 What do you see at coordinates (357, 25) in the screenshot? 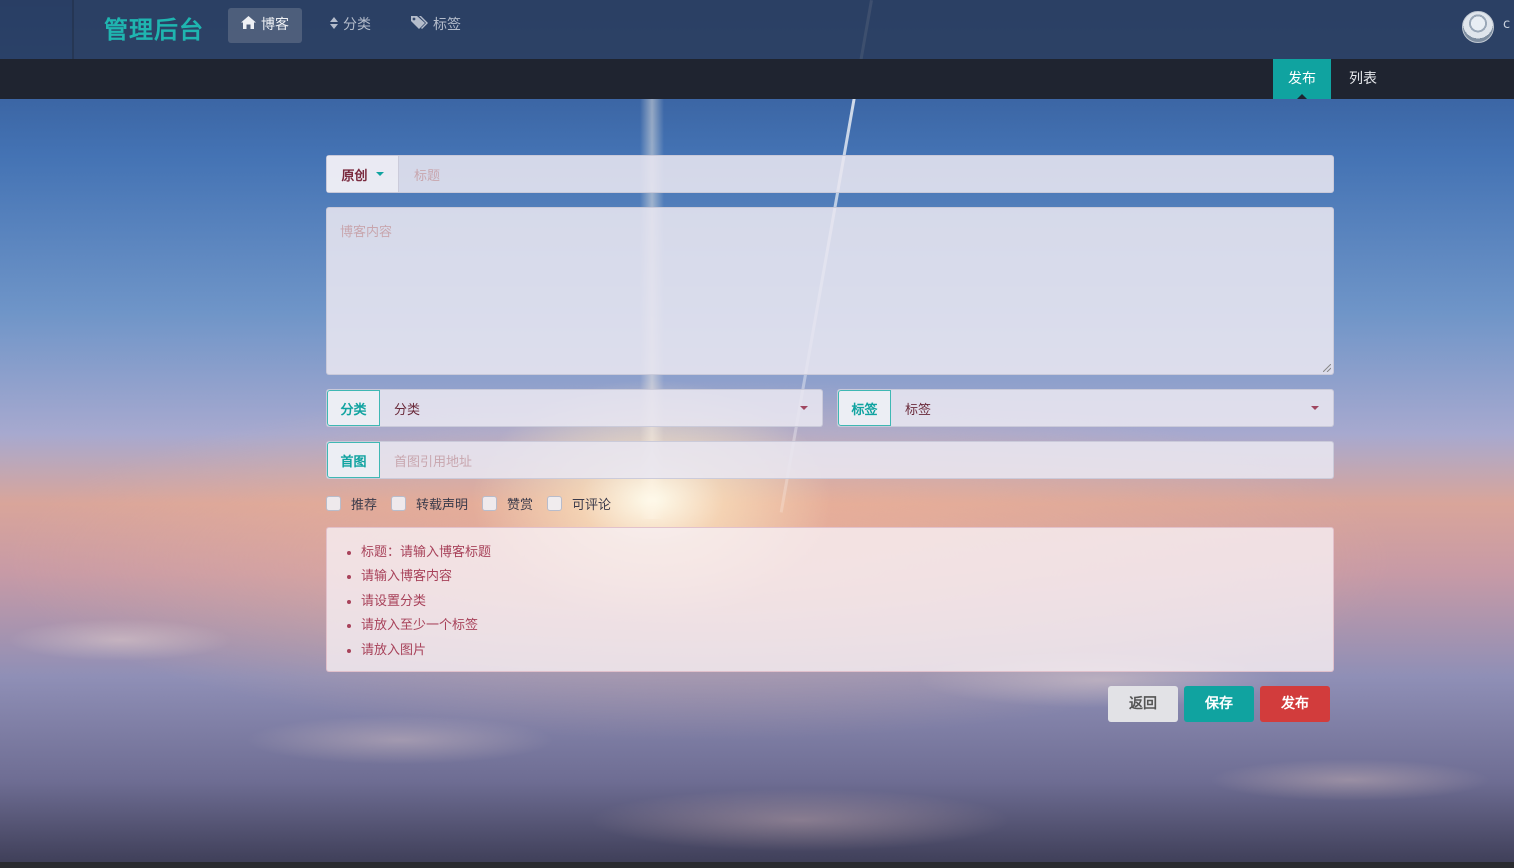
I see `nav-item-label: 分类` at bounding box center [357, 25].